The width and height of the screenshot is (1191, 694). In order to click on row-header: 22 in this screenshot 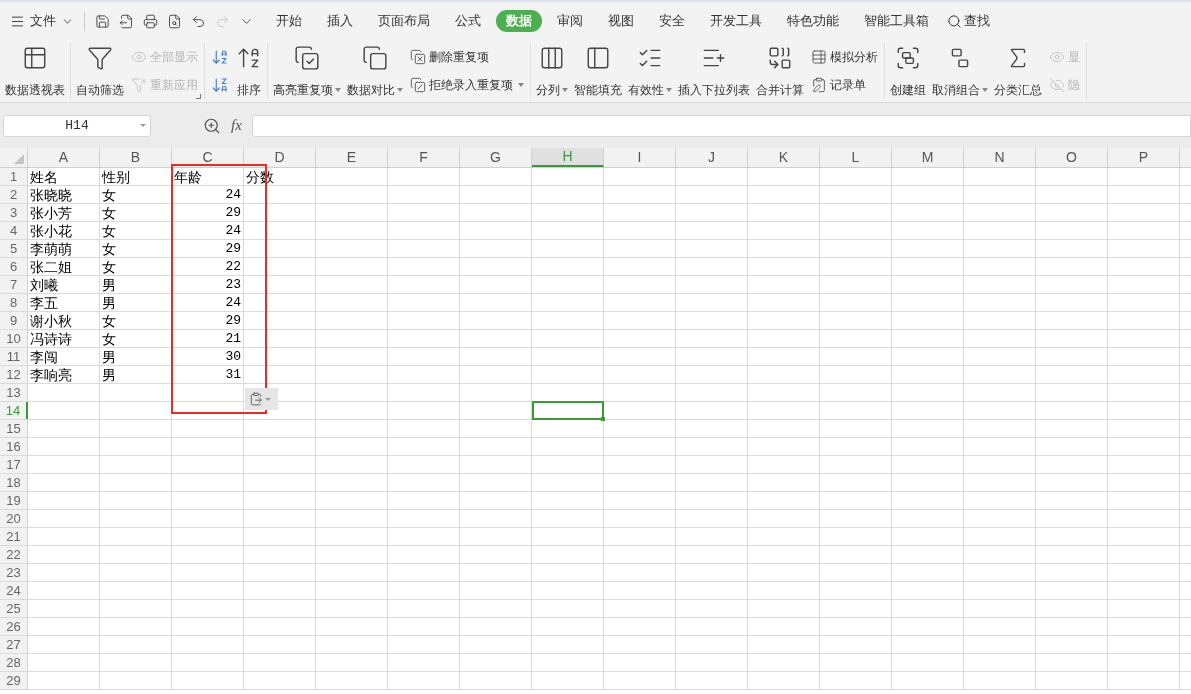, I will do `click(14, 554)`.